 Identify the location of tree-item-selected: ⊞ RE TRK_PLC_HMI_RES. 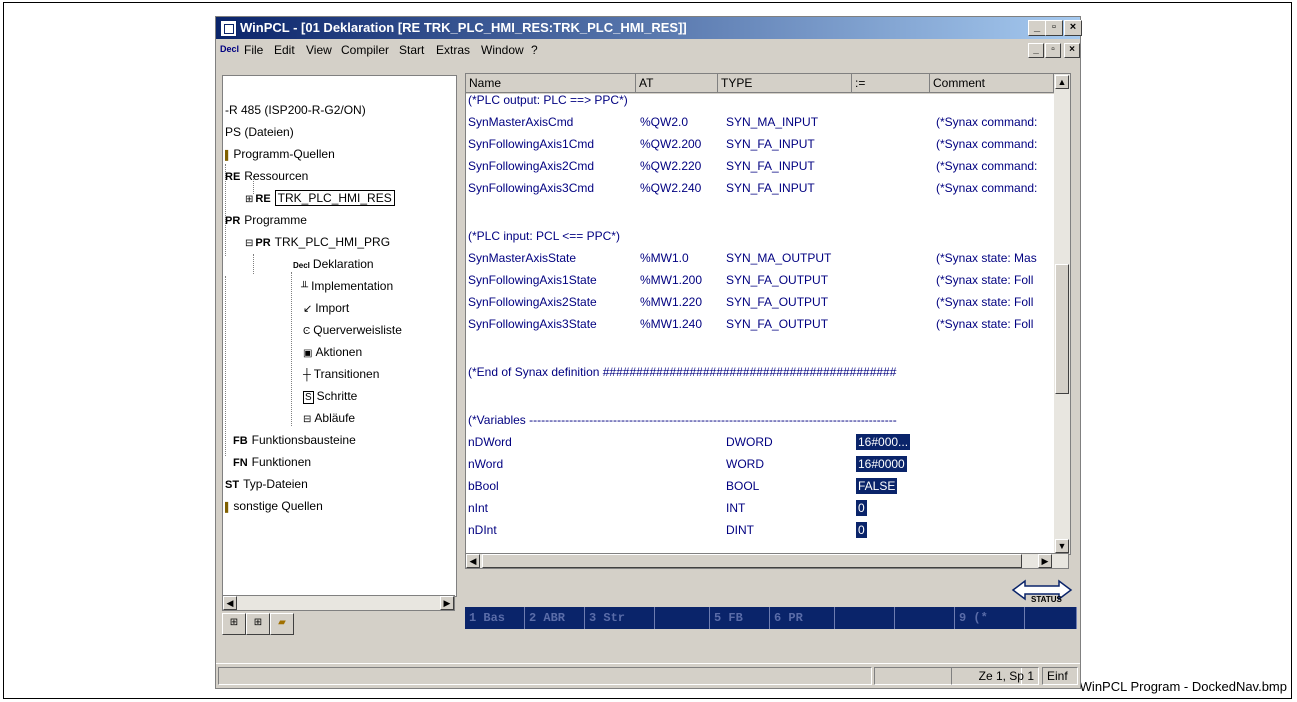
(320, 198).